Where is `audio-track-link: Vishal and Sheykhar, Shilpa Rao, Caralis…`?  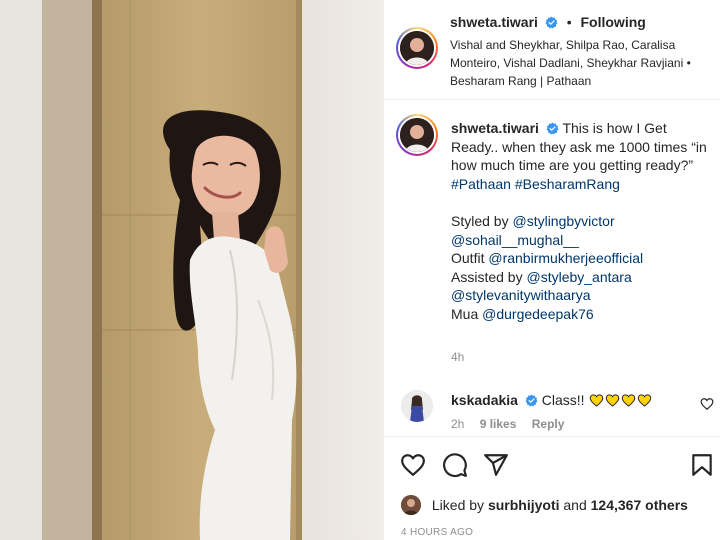 audio-track-link: Vishal and Sheykhar, Shilpa Rao, Caralis… is located at coordinates (581, 63).